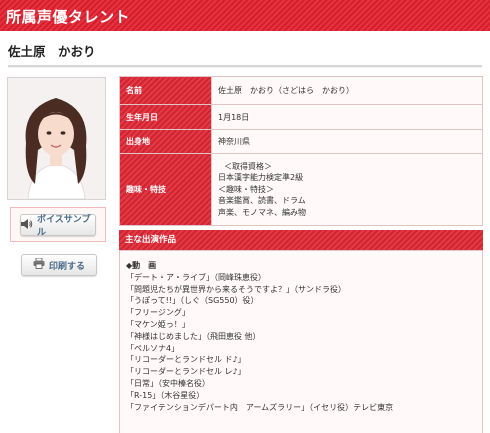 The image size is (490, 433). What do you see at coordinates (52, 51) in the screenshot?
I see `talent-name: 佐土原 かおり` at bounding box center [52, 51].